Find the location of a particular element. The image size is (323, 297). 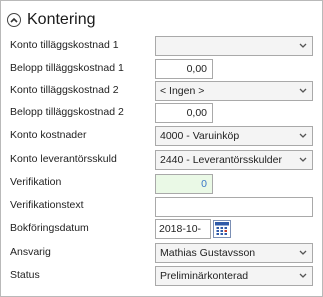

label-bokforingsdatum: Bokföringsdatum is located at coordinates (49, 228).